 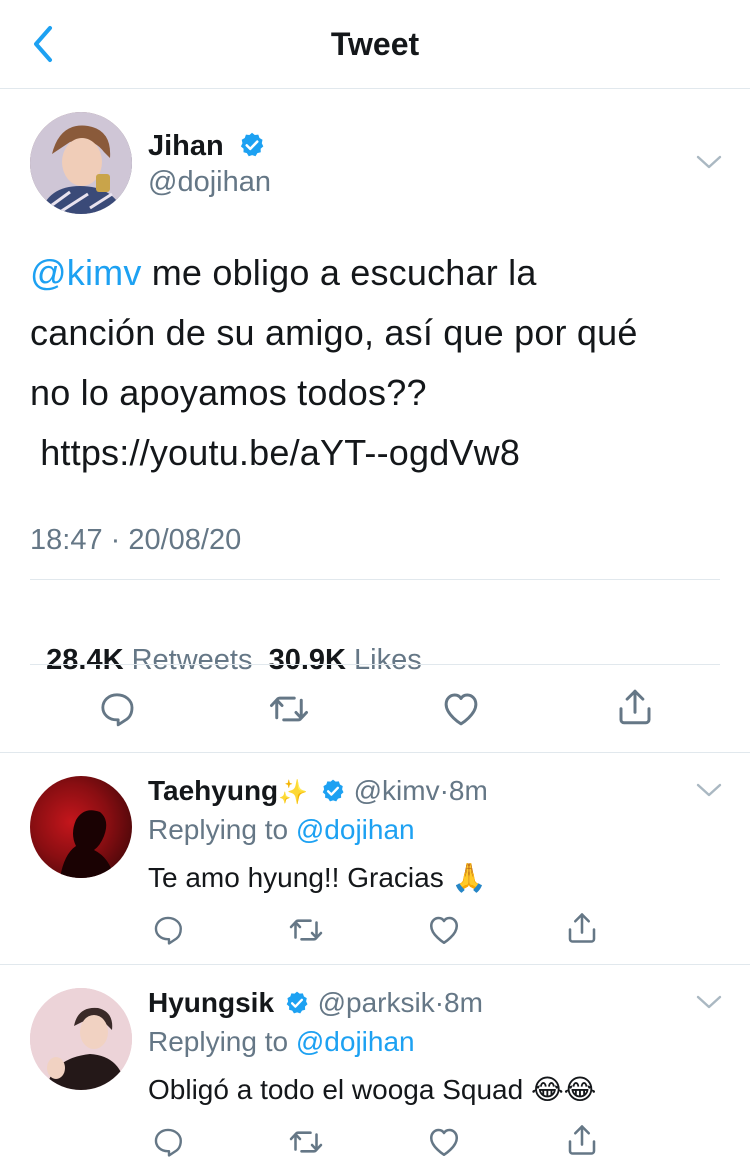 I want to click on tweet-options-button, so click(x=709, y=162).